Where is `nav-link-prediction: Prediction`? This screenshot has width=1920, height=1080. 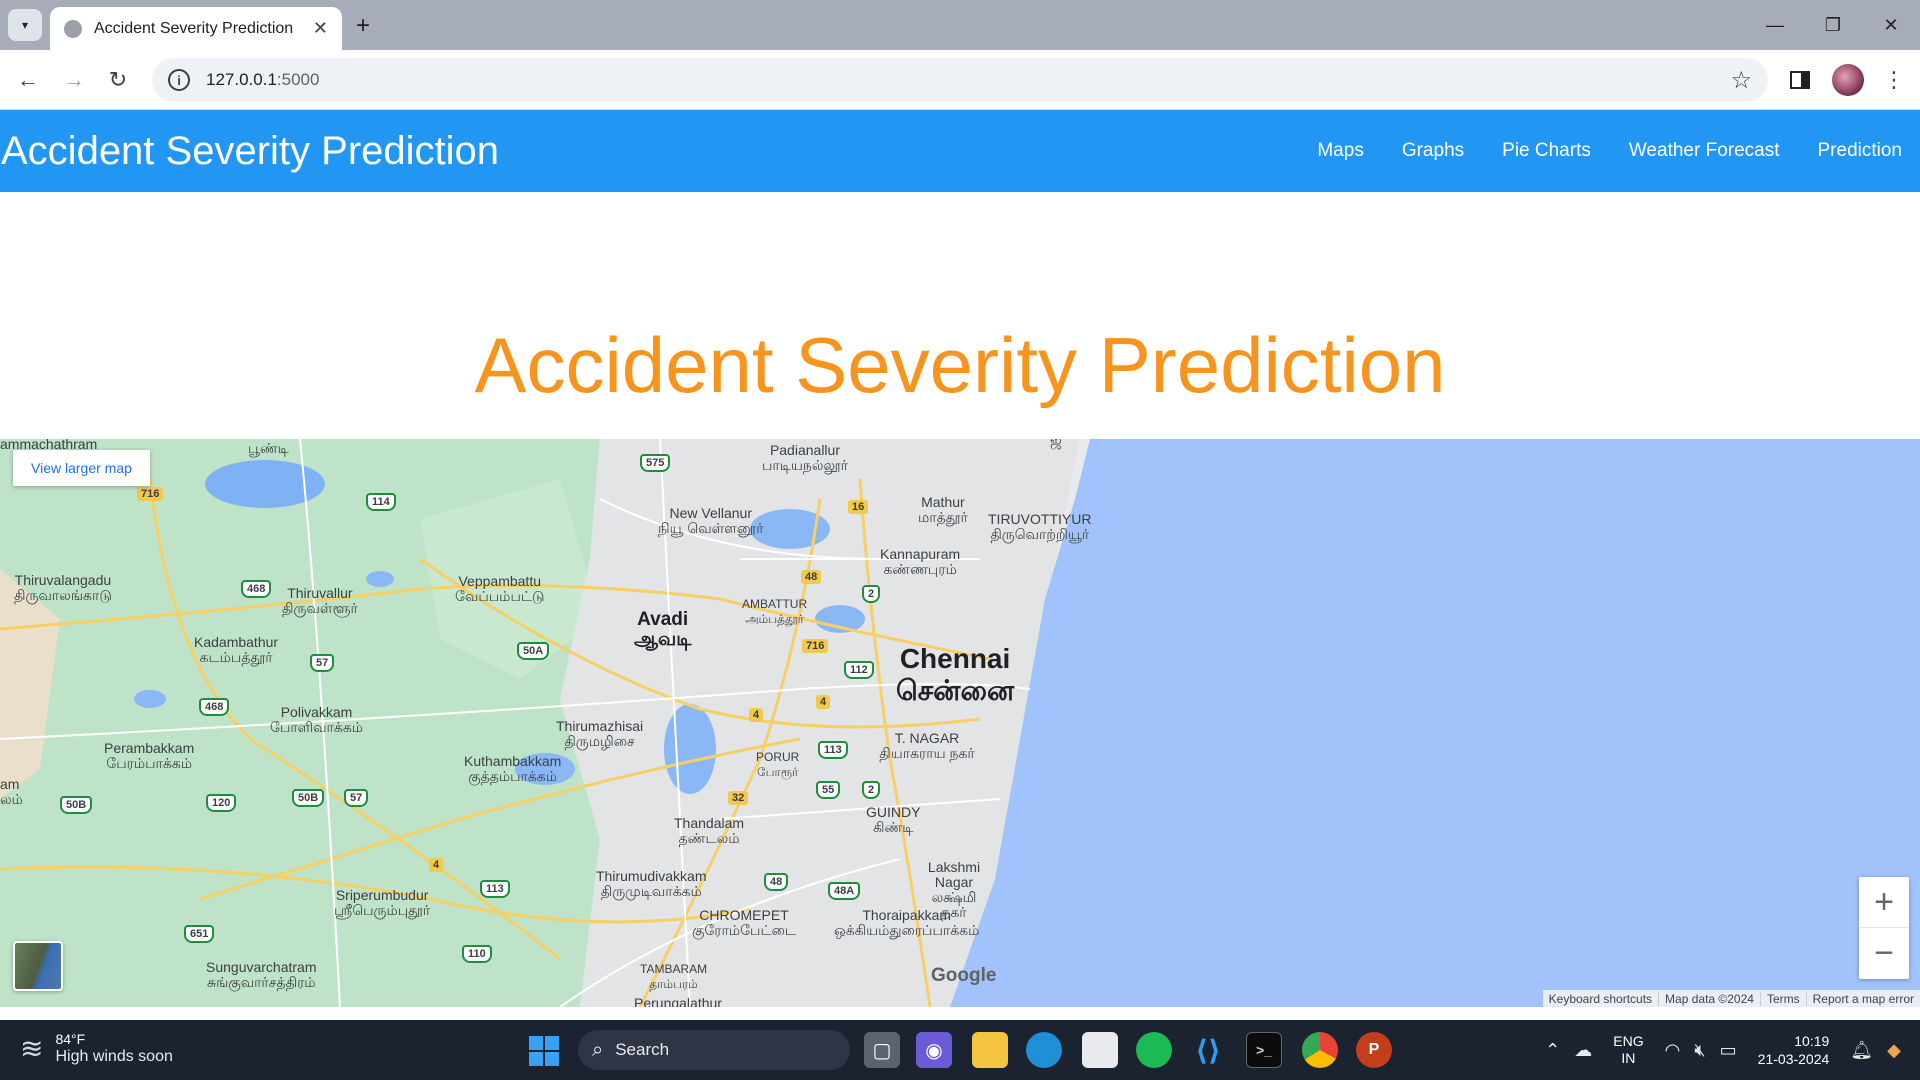
nav-link-prediction: Prediction is located at coordinates (1860, 151).